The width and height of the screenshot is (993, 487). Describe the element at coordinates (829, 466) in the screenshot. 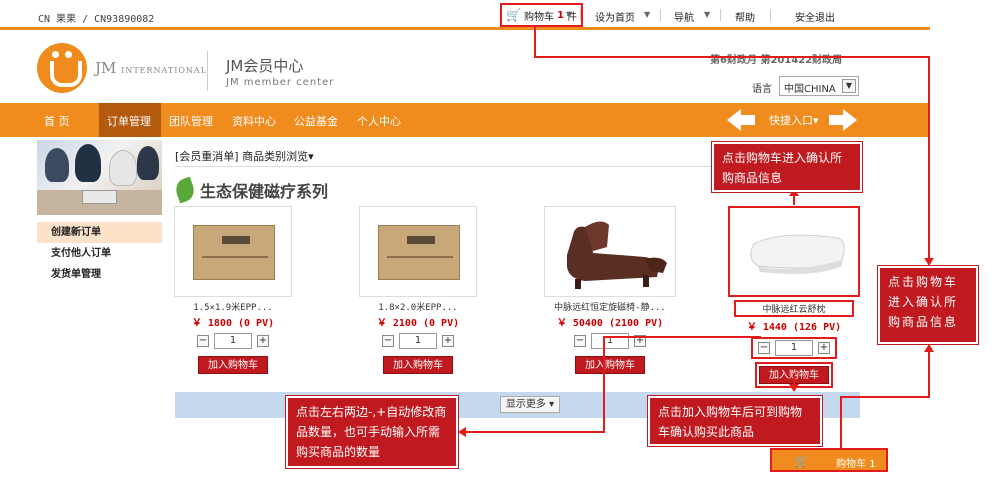

I see `floating-cart-button: 🛒 购物车 1 件` at that location.